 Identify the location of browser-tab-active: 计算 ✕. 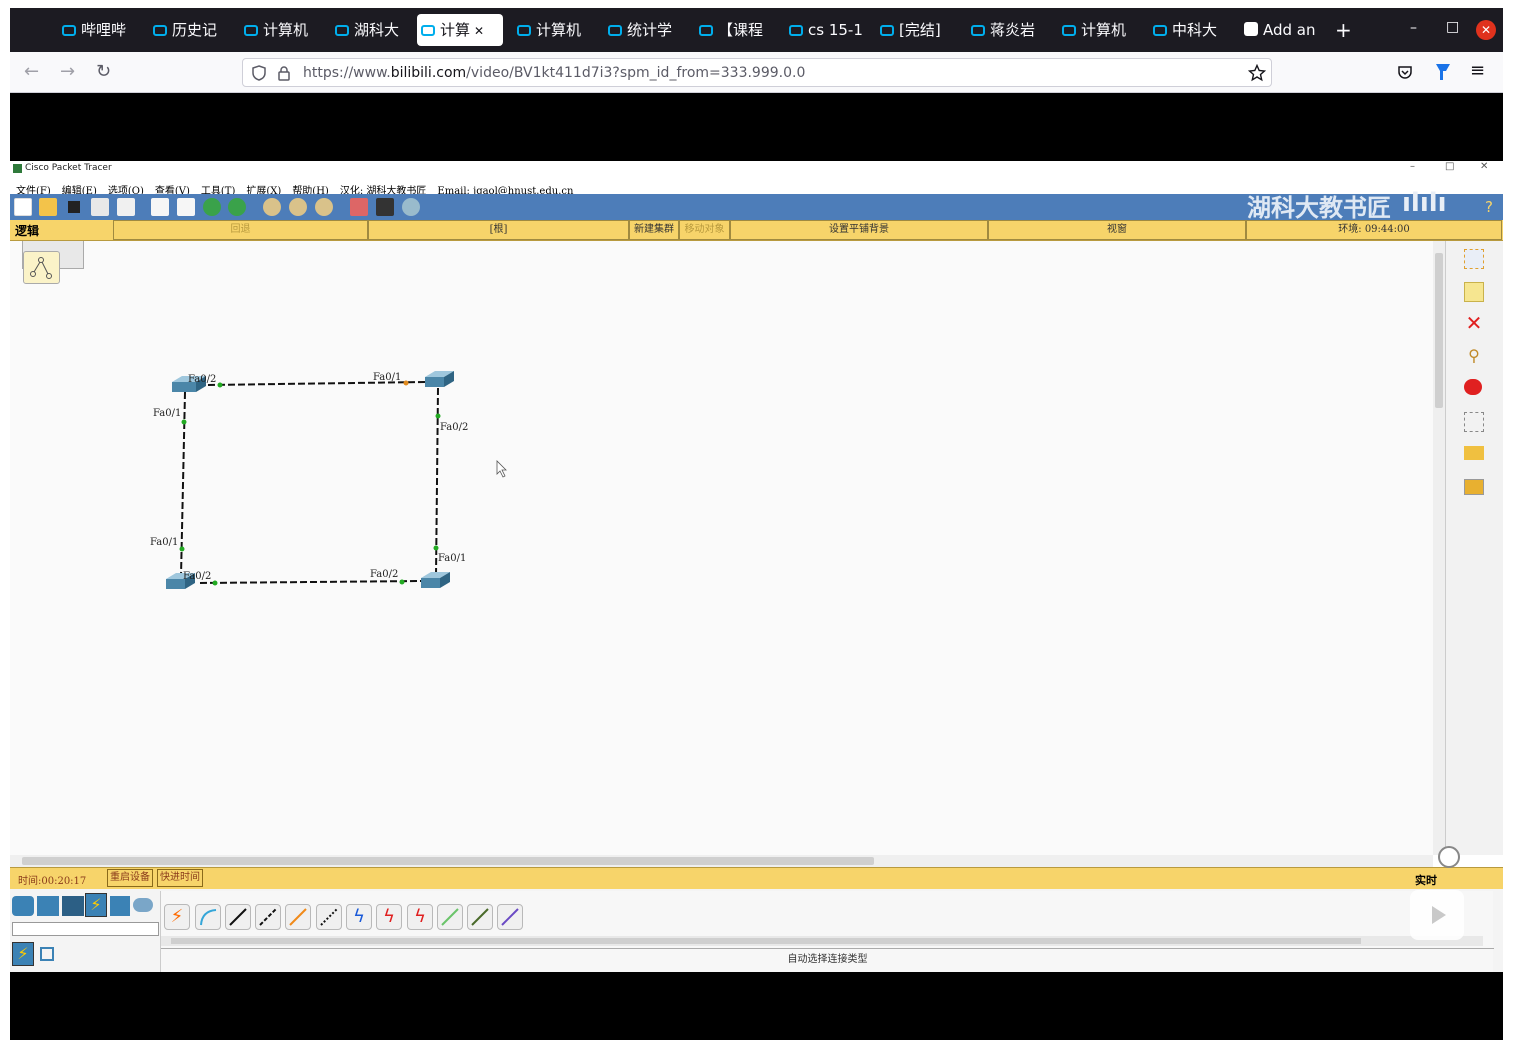
(460, 30).